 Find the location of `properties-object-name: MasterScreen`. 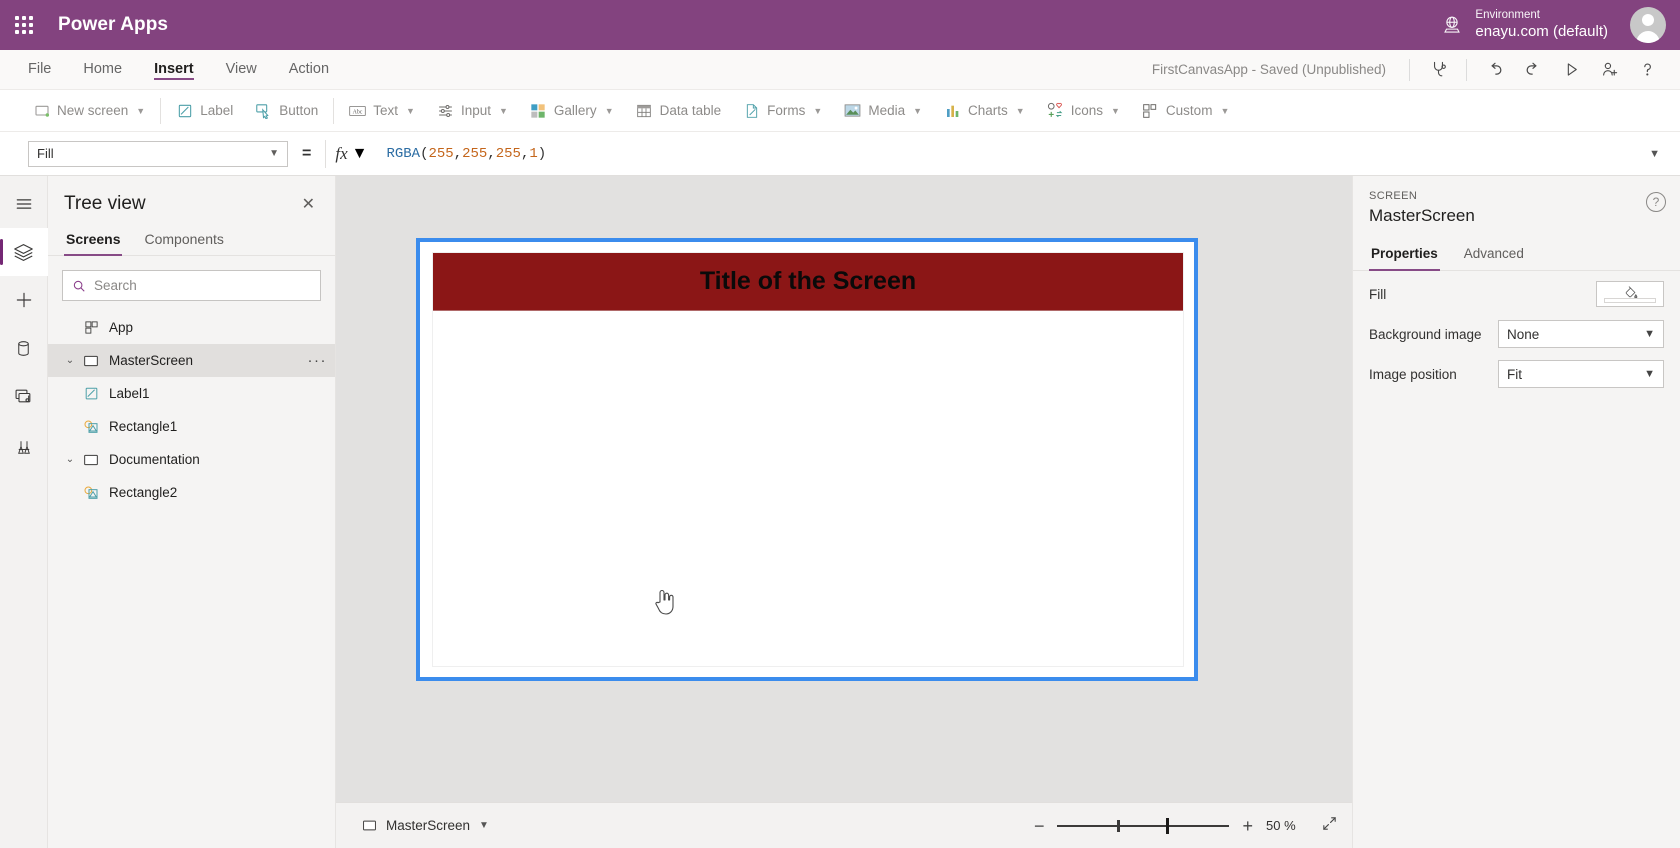

properties-object-name: MasterScreen is located at coordinates (1422, 215).